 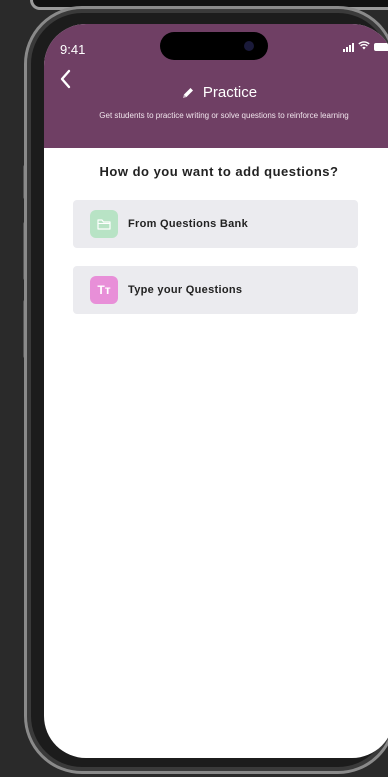 I want to click on option-label: From Questions Bank, so click(x=188, y=224).